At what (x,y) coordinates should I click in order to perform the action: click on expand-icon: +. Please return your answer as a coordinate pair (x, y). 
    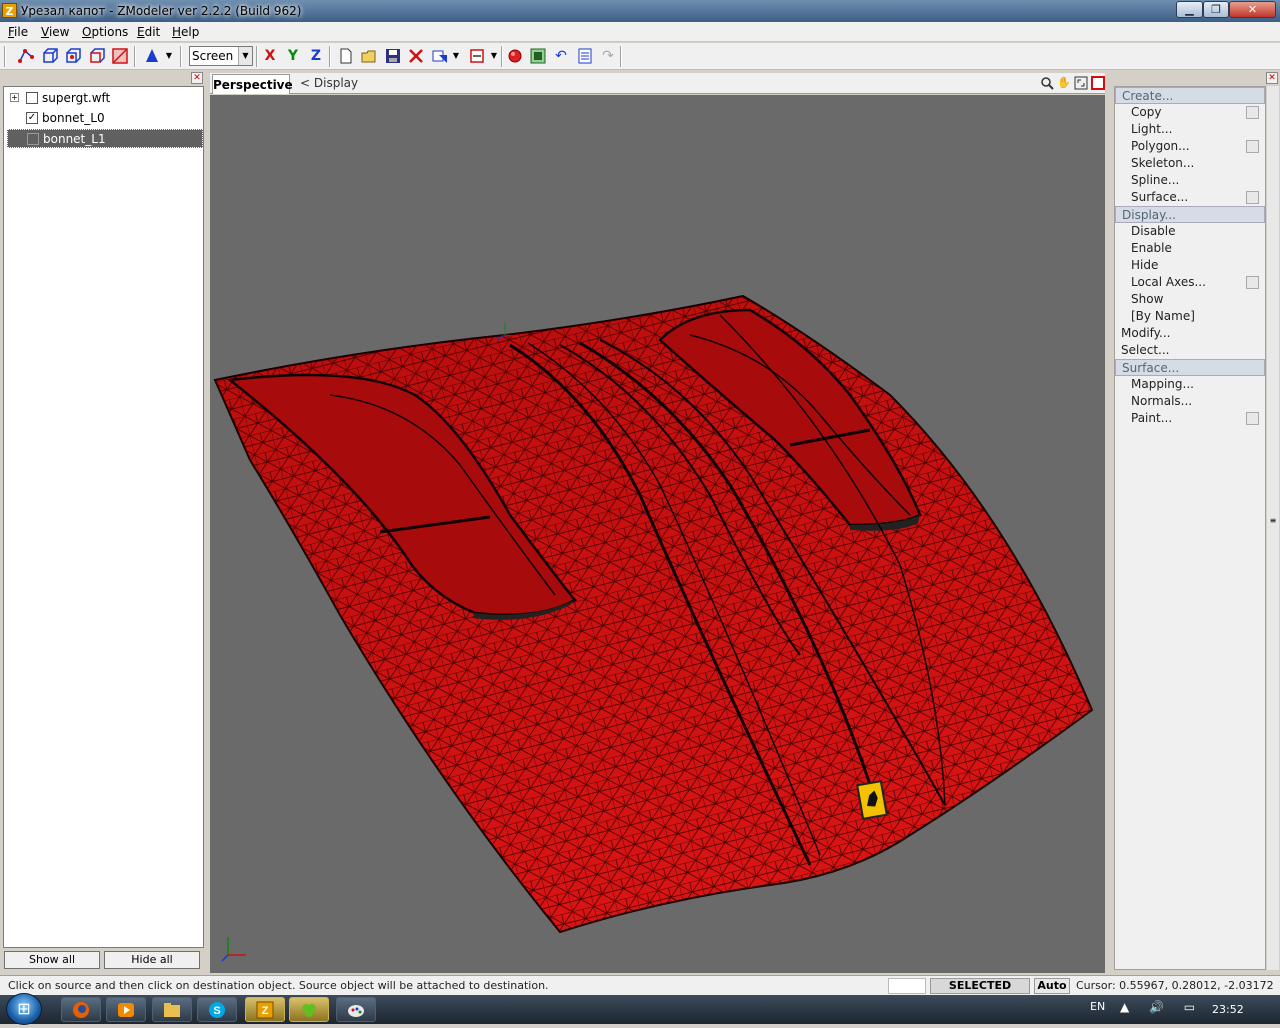
    Looking at the image, I should click on (14, 97).